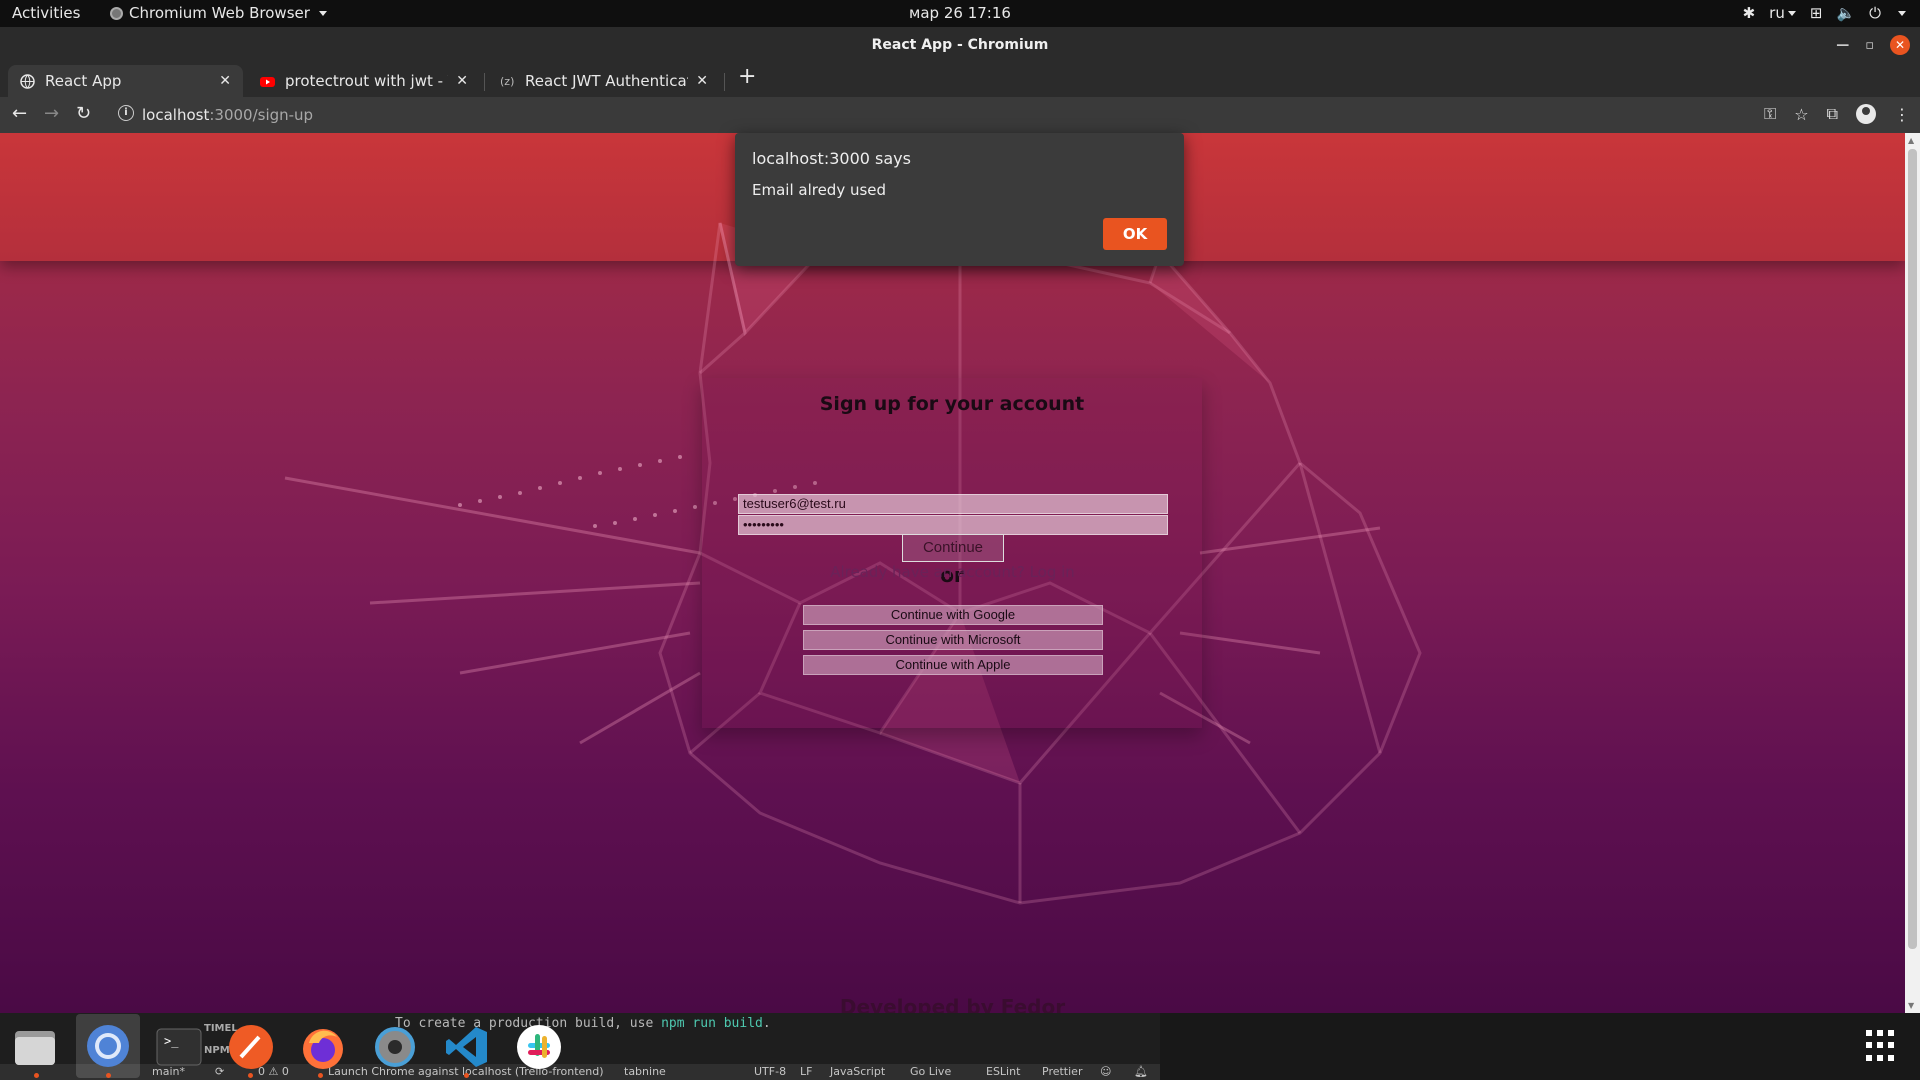 The image size is (1920, 1080). What do you see at coordinates (467, 1047) in the screenshot?
I see `vscode-dock-icon` at bounding box center [467, 1047].